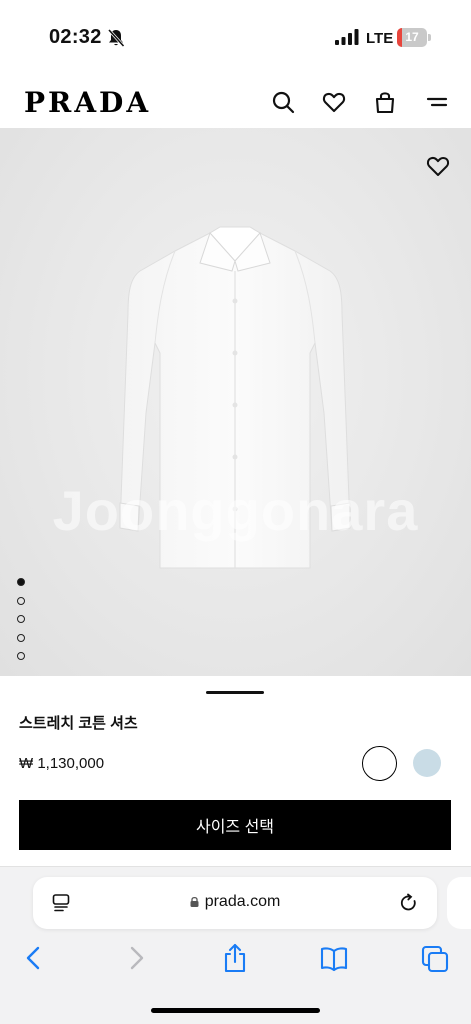 This screenshot has height=1024, width=471. What do you see at coordinates (427, 763) in the screenshot?
I see `color-swatch-light-blue` at bounding box center [427, 763].